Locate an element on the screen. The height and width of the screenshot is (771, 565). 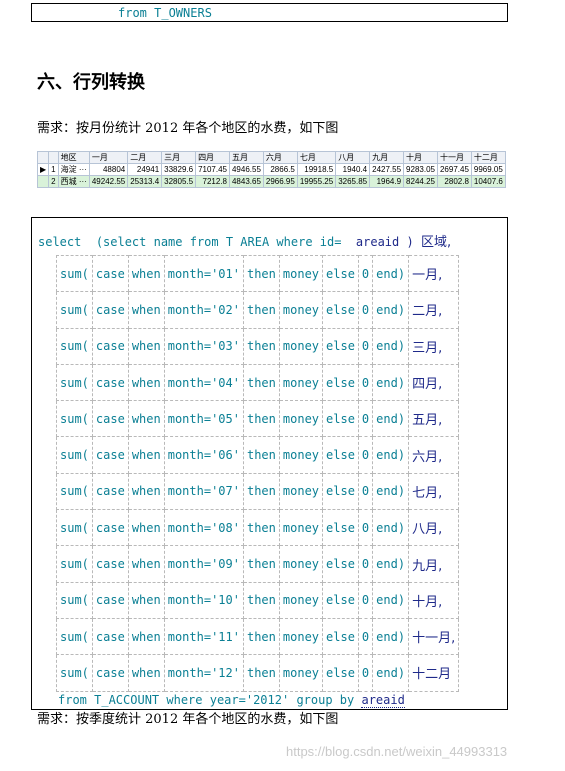
sql-month-condition: month='03' is located at coordinates (203, 346).